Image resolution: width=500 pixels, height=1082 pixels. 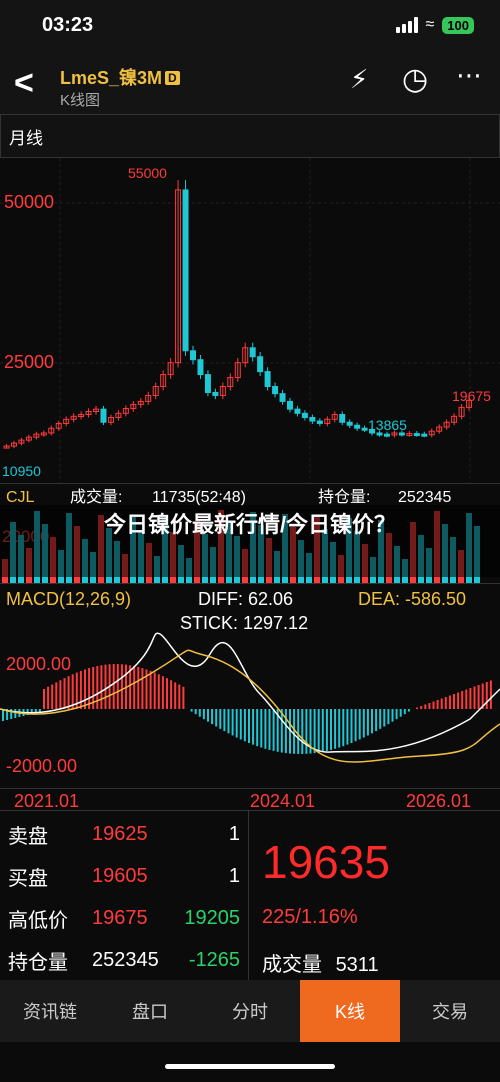 I want to click on status-icons: ≈ 100, so click(x=434, y=25).